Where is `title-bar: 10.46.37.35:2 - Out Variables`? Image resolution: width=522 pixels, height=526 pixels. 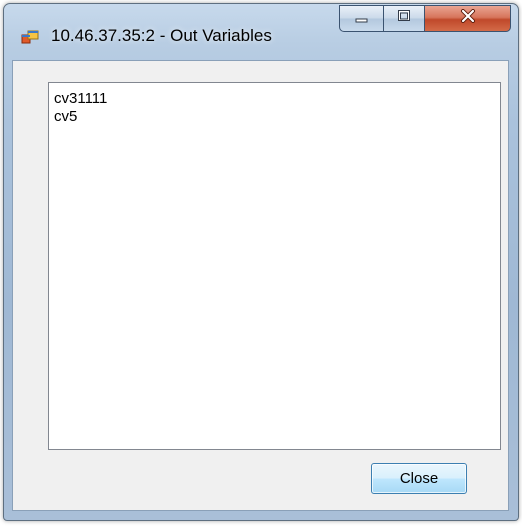
title-bar: 10.46.37.35:2 - Out Variables is located at coordinates (261, 32).